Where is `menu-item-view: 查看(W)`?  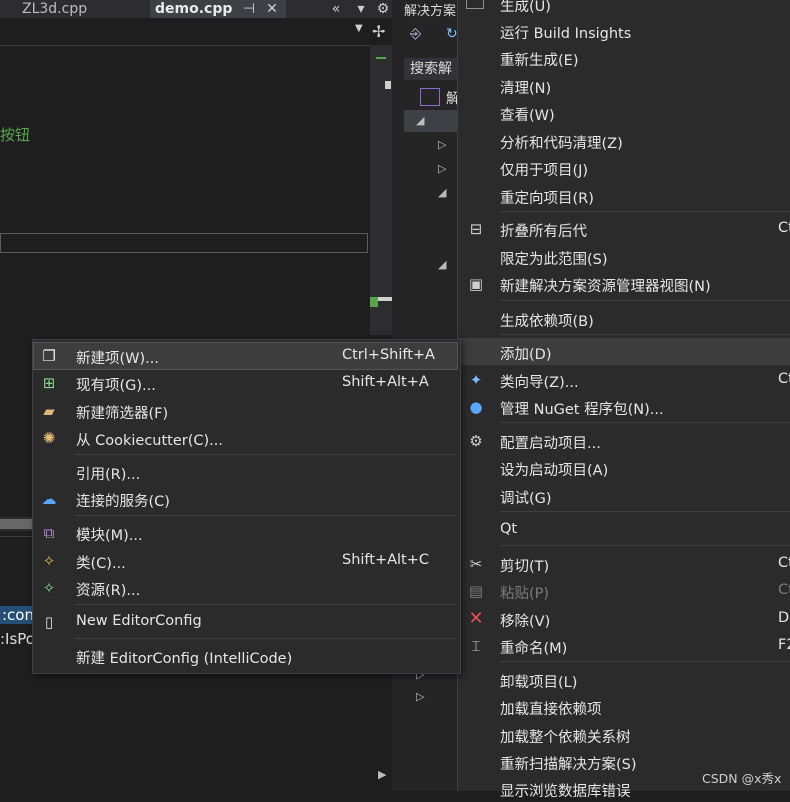 menu-item-view: 查看(W) is located at coordinates (624, 112).